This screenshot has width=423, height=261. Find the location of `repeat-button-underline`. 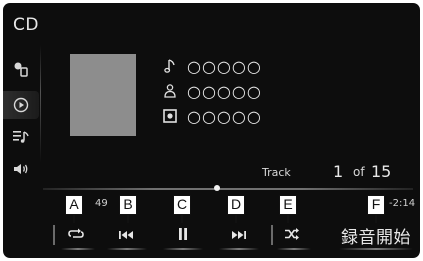

repeat-button-underline is located at coordinates (78, 249).